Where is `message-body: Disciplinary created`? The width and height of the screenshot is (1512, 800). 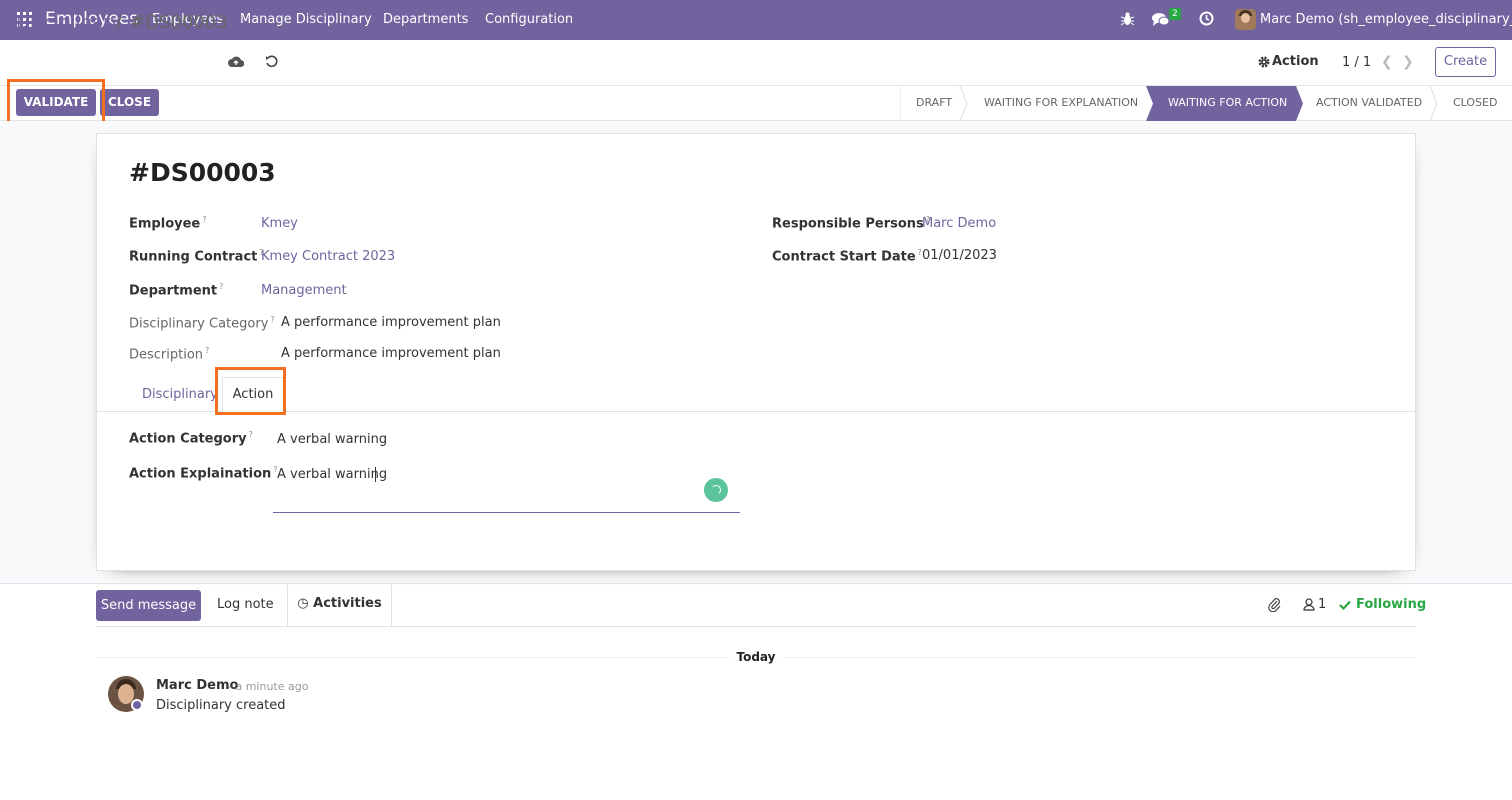
message-body: Disciplinary created is located at coordinates (221, 705).